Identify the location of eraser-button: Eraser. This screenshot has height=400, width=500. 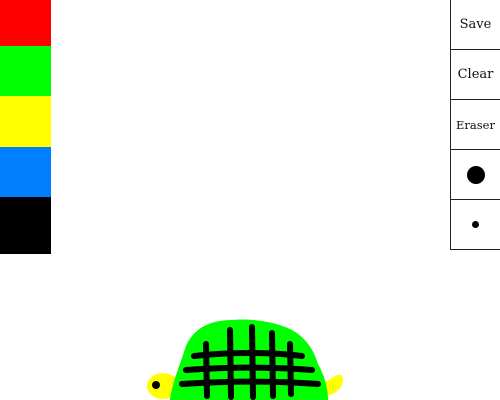
(475, 124).